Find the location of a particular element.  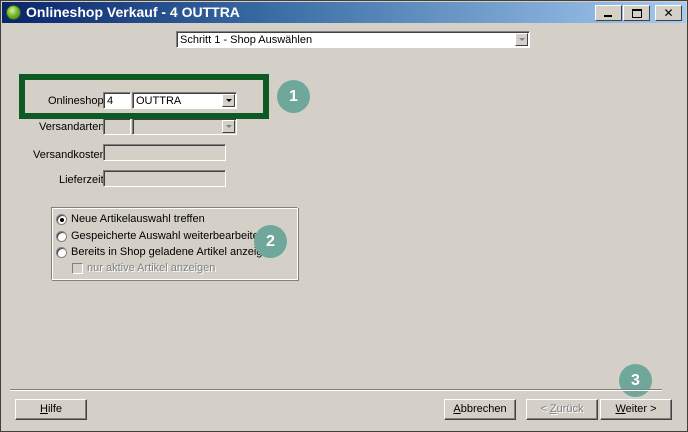

versandarten-number-field is located at coordinates (117, 126).